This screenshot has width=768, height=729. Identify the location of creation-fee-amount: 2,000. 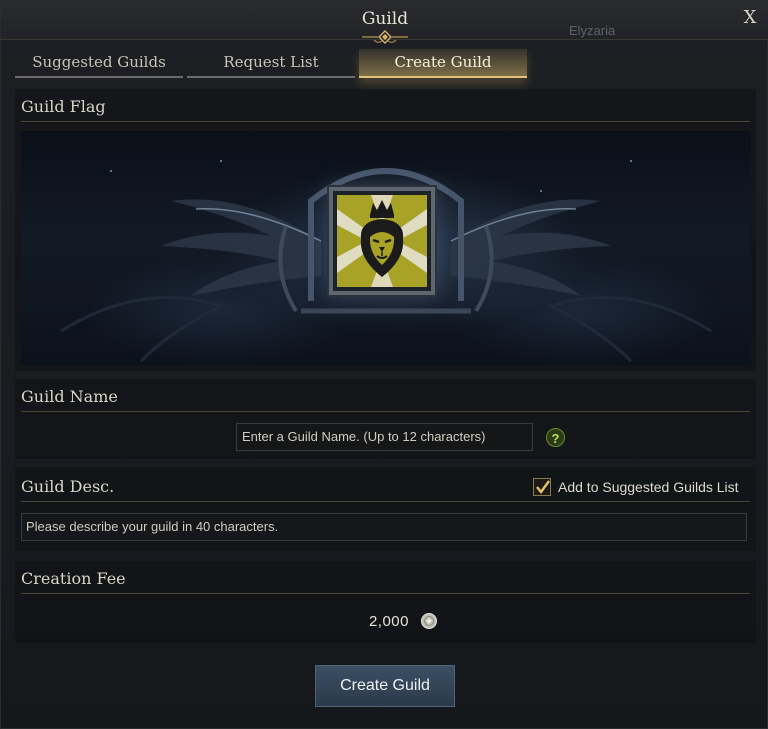
(388, 621).